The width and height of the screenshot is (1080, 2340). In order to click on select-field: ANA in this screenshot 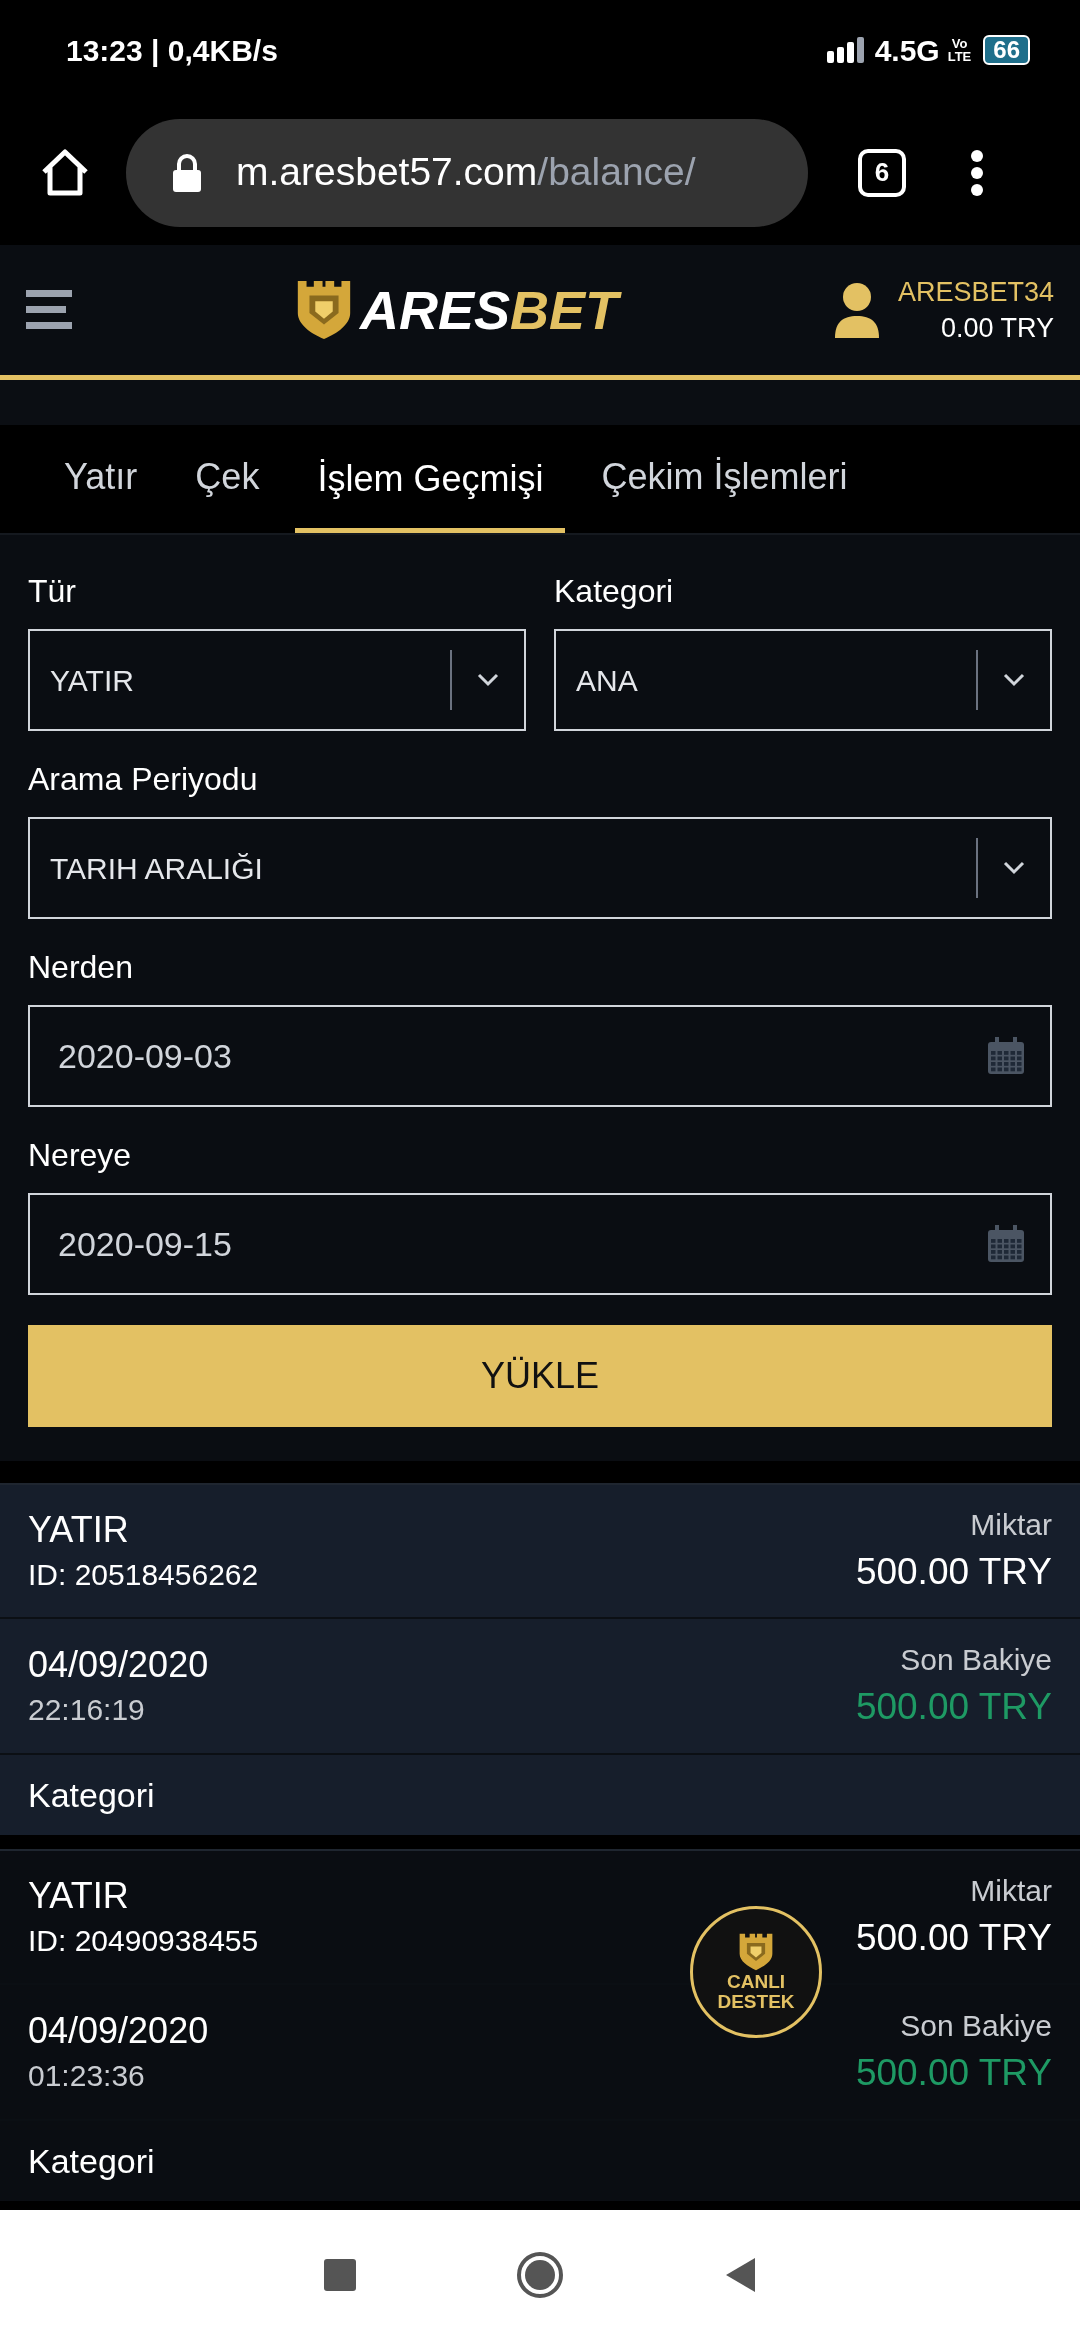, I will do `click(803, 680)`.